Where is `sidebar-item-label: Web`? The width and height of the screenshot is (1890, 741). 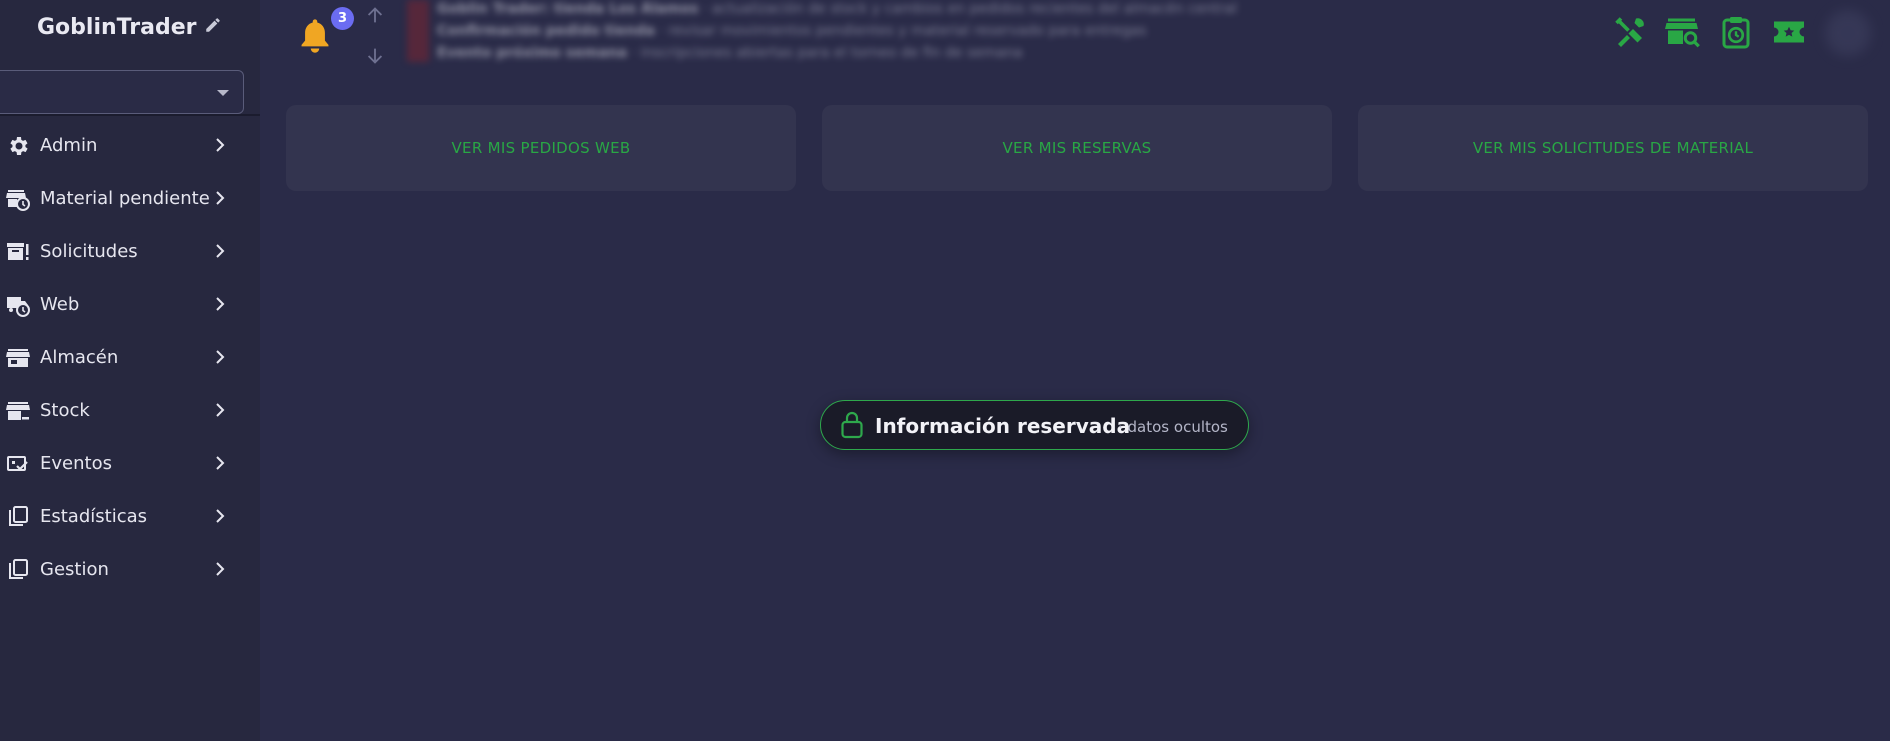
sidebar-item-label: Web is located at coordinates (60, 304).